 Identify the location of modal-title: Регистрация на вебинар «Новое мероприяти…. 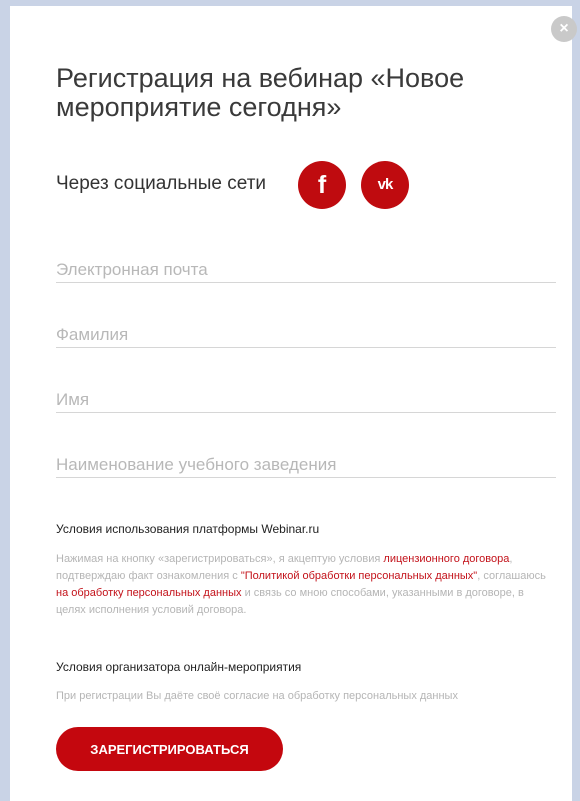
(260, 92).